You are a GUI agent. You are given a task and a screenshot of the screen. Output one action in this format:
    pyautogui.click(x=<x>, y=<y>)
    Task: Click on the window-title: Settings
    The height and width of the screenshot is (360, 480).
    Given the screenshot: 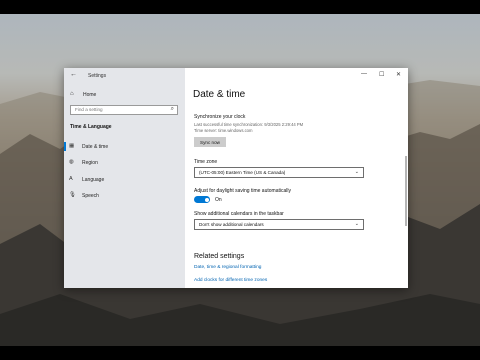 What is the action you would take?
    pyautogui.click(x=97, y=76)
    